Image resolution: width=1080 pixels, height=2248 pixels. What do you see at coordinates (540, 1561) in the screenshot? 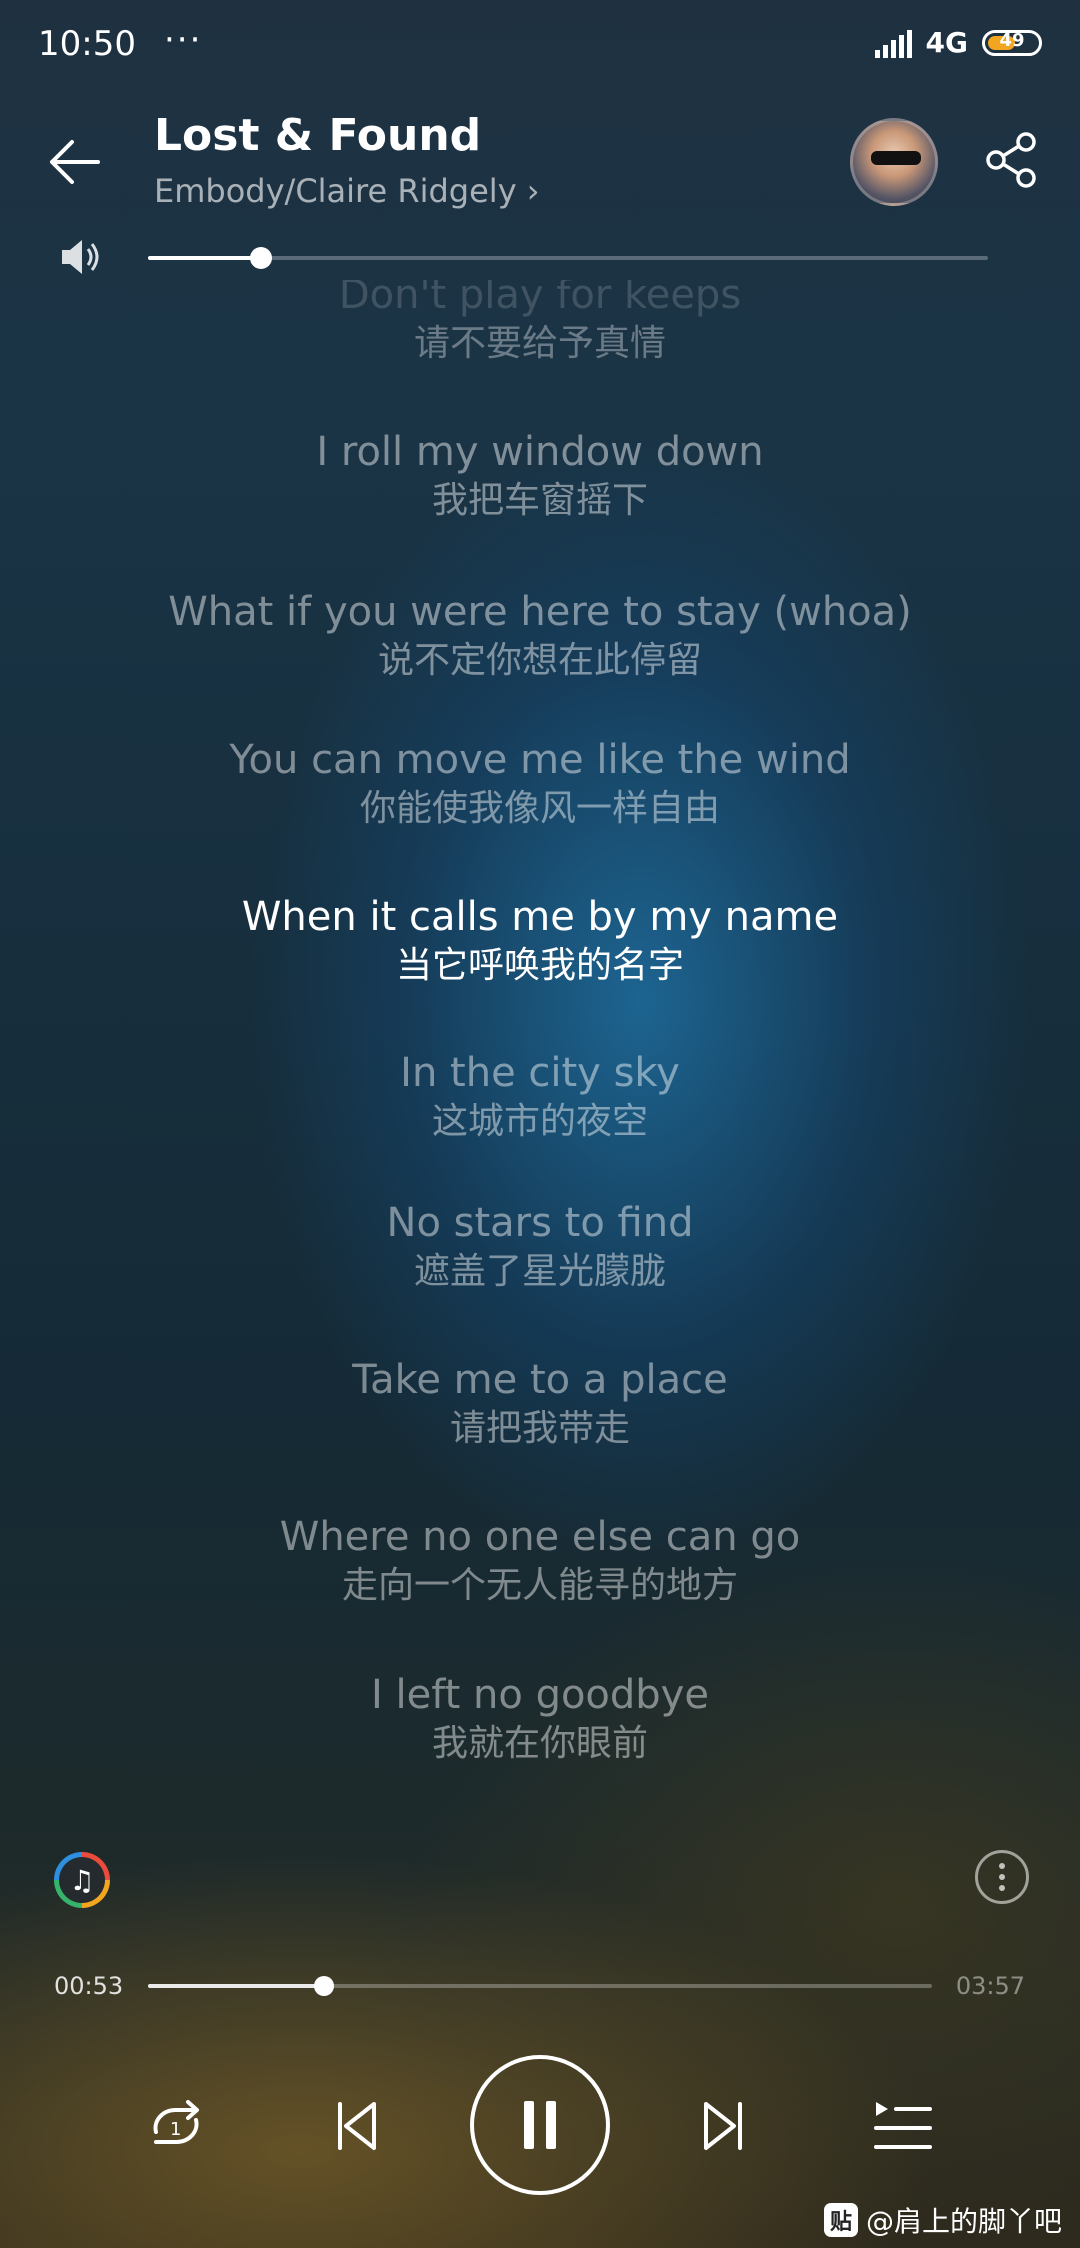
I see `lyric-line: Where no one else can go 走向一个无人能寻的地方` at bounding box center [540, 1561].